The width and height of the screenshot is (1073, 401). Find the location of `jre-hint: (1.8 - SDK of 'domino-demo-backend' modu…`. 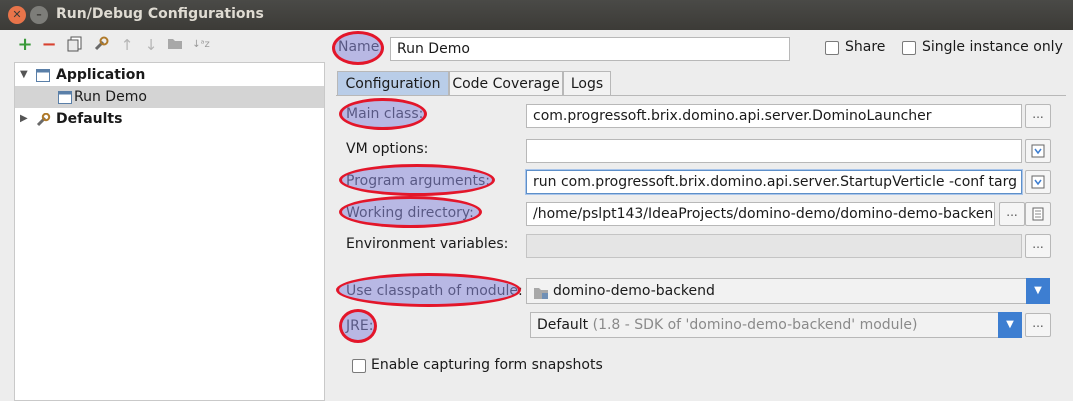

jre-hint: (1.8 - SDK of 'domino-demo-backend' modu… is located at coordinates (755, 325).